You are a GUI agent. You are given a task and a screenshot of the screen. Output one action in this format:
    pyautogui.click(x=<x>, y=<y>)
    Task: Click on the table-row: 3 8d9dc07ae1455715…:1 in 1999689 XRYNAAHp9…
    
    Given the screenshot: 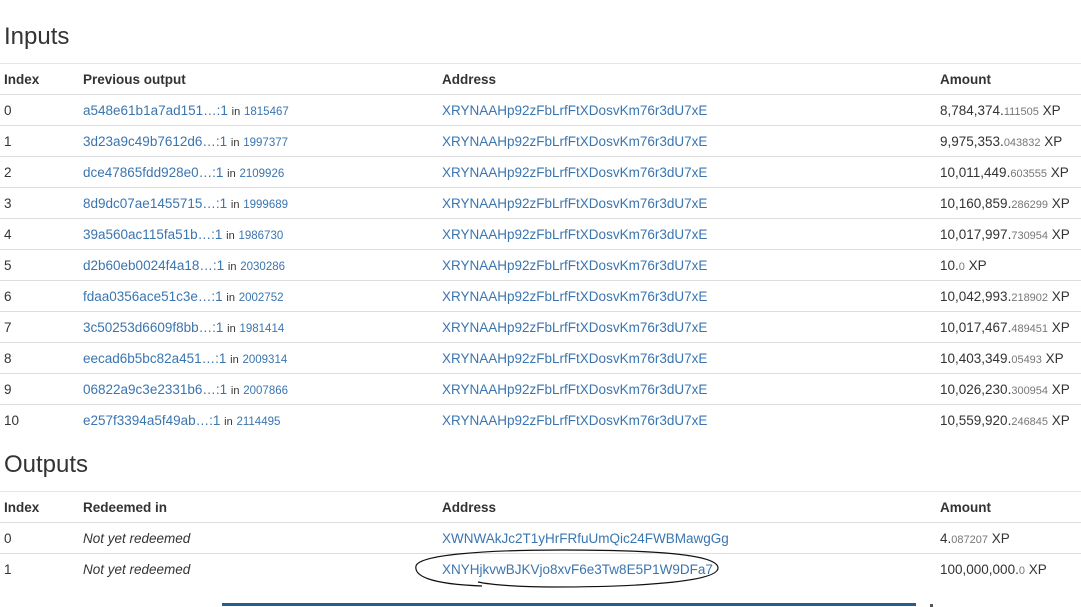 What is the action you would take?
    pyautogui.click(x=540, y=203)
    